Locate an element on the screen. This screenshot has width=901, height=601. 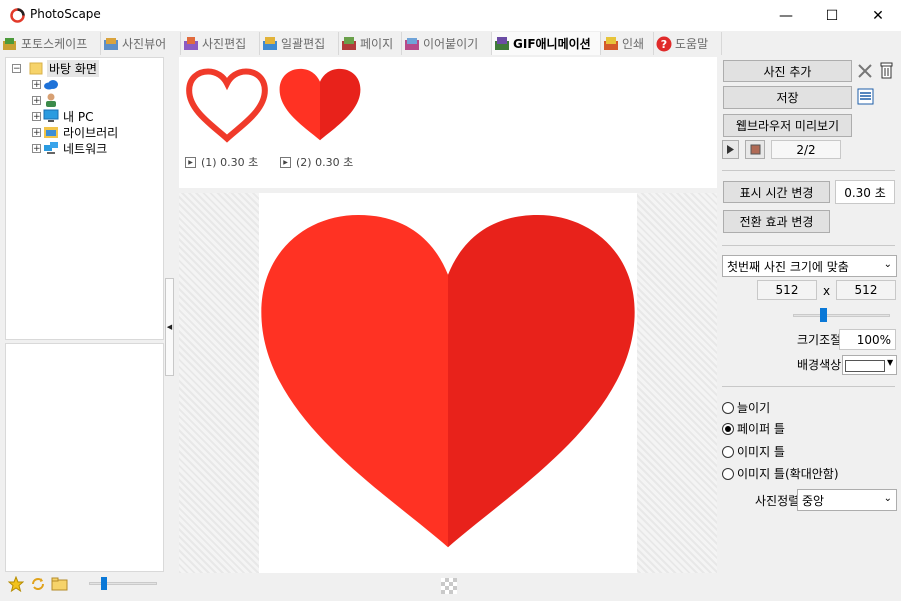
gif-tab-icon is located at coordinates (502, 43).